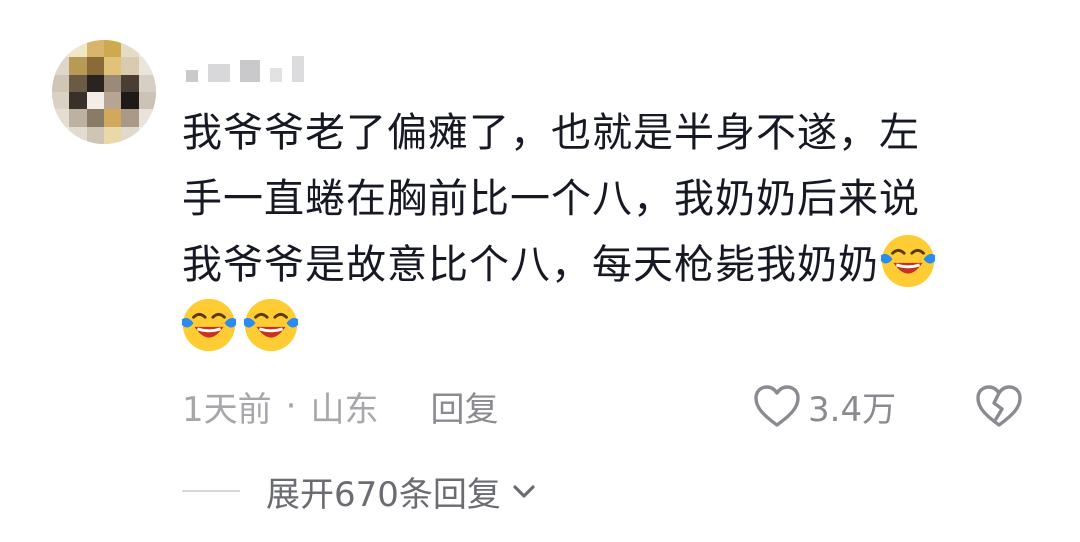  I want to click on comment-line-3-text: 我爷爷是故意比个八，每天枪毙我奶奶, so click(530, 265).